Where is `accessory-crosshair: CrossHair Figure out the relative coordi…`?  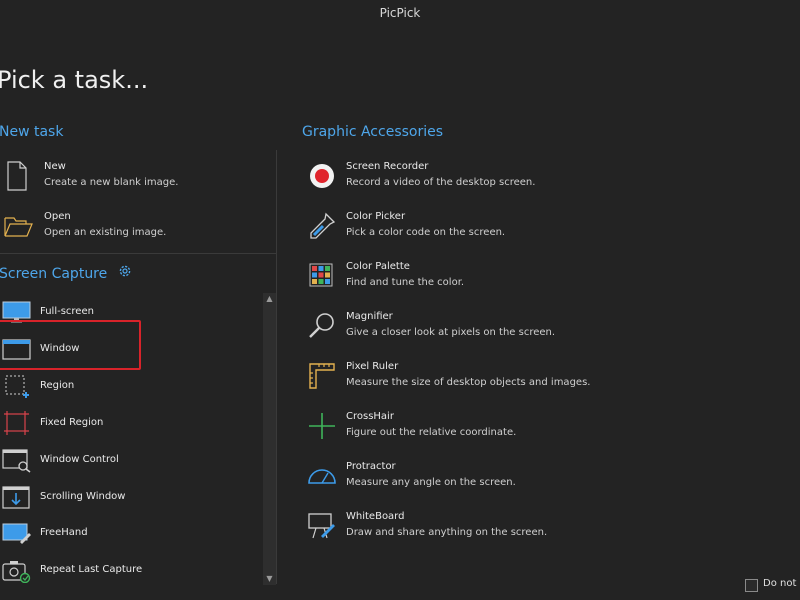 accessory-crosshair: CrossHair Figure out the relative coordi… is located at coordinates (516, 430).